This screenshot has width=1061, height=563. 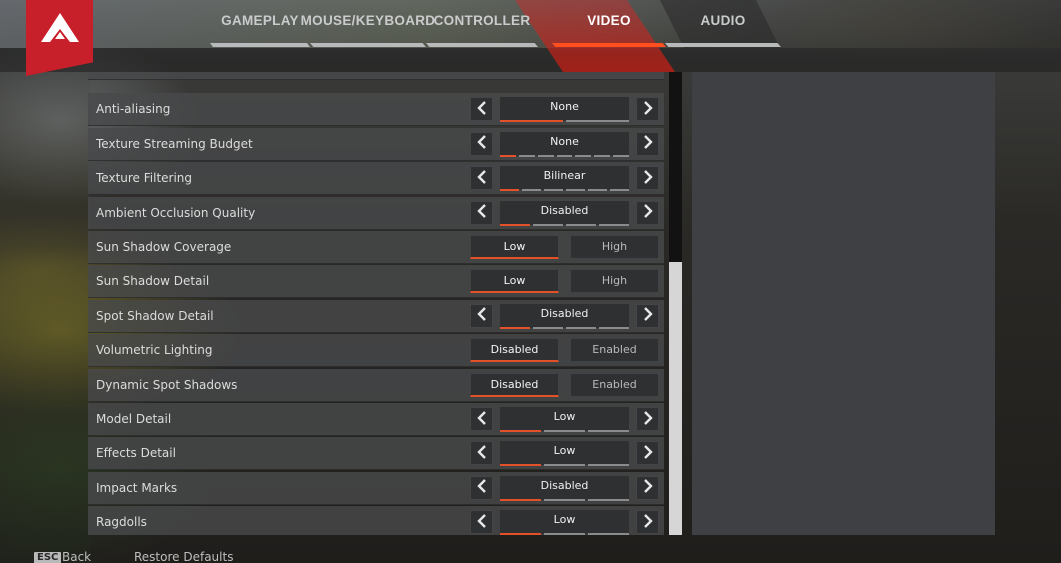 I want to click on setting-value-display: Low, so click(x=564, y=522).